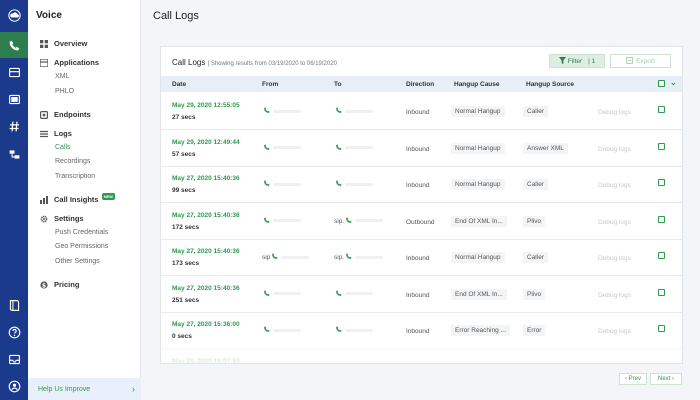 Image resolution: width=700 pixels, height=400 pixels. What do you see at coordinates (14, 99) in the screenshot?
I see `numbers-icon` at bounding box center [14, 99].